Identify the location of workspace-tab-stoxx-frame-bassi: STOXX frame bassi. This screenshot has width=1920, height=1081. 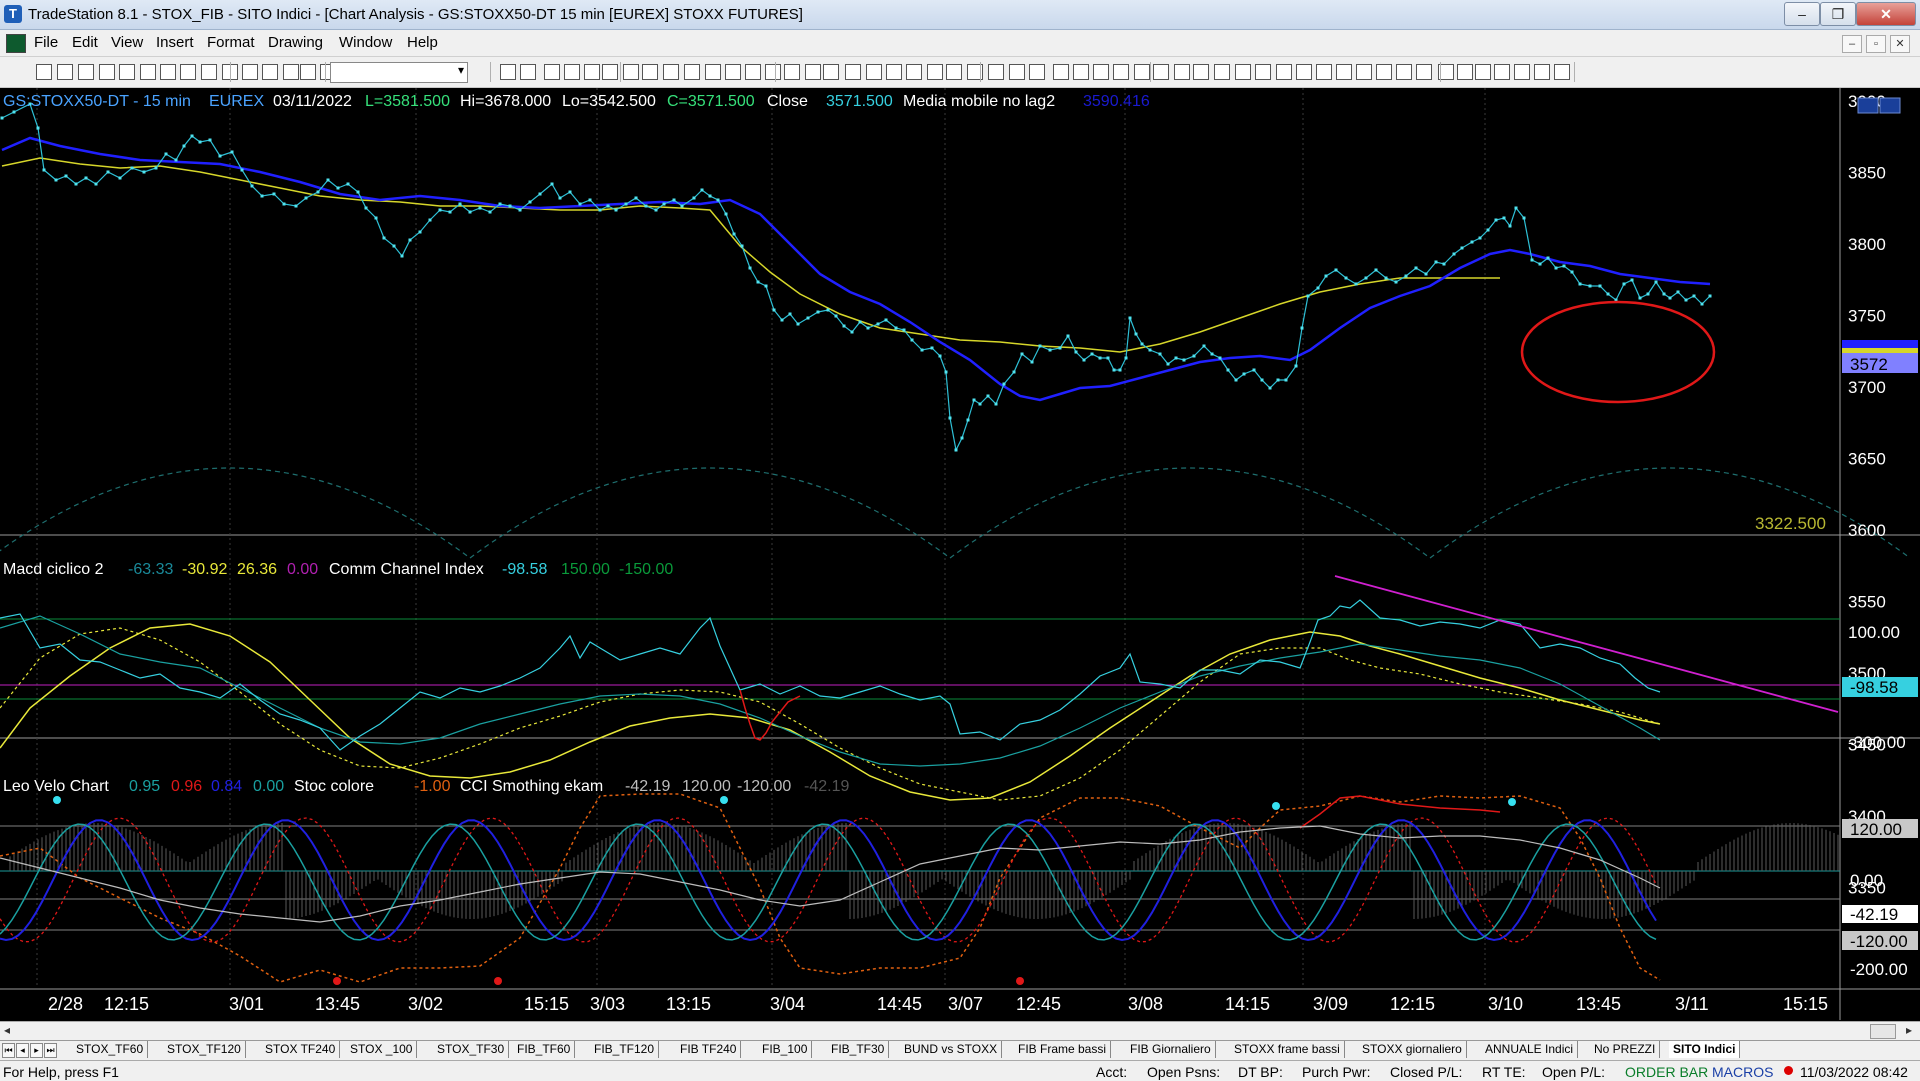
(1287, 1049).